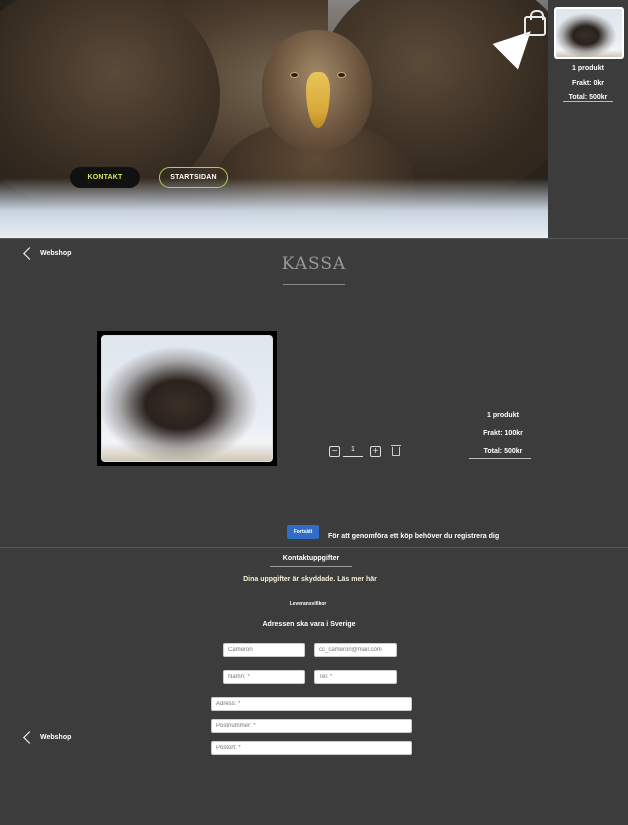 The image size is (628, 825). I want to click on first-name-field, so click(264, 650).